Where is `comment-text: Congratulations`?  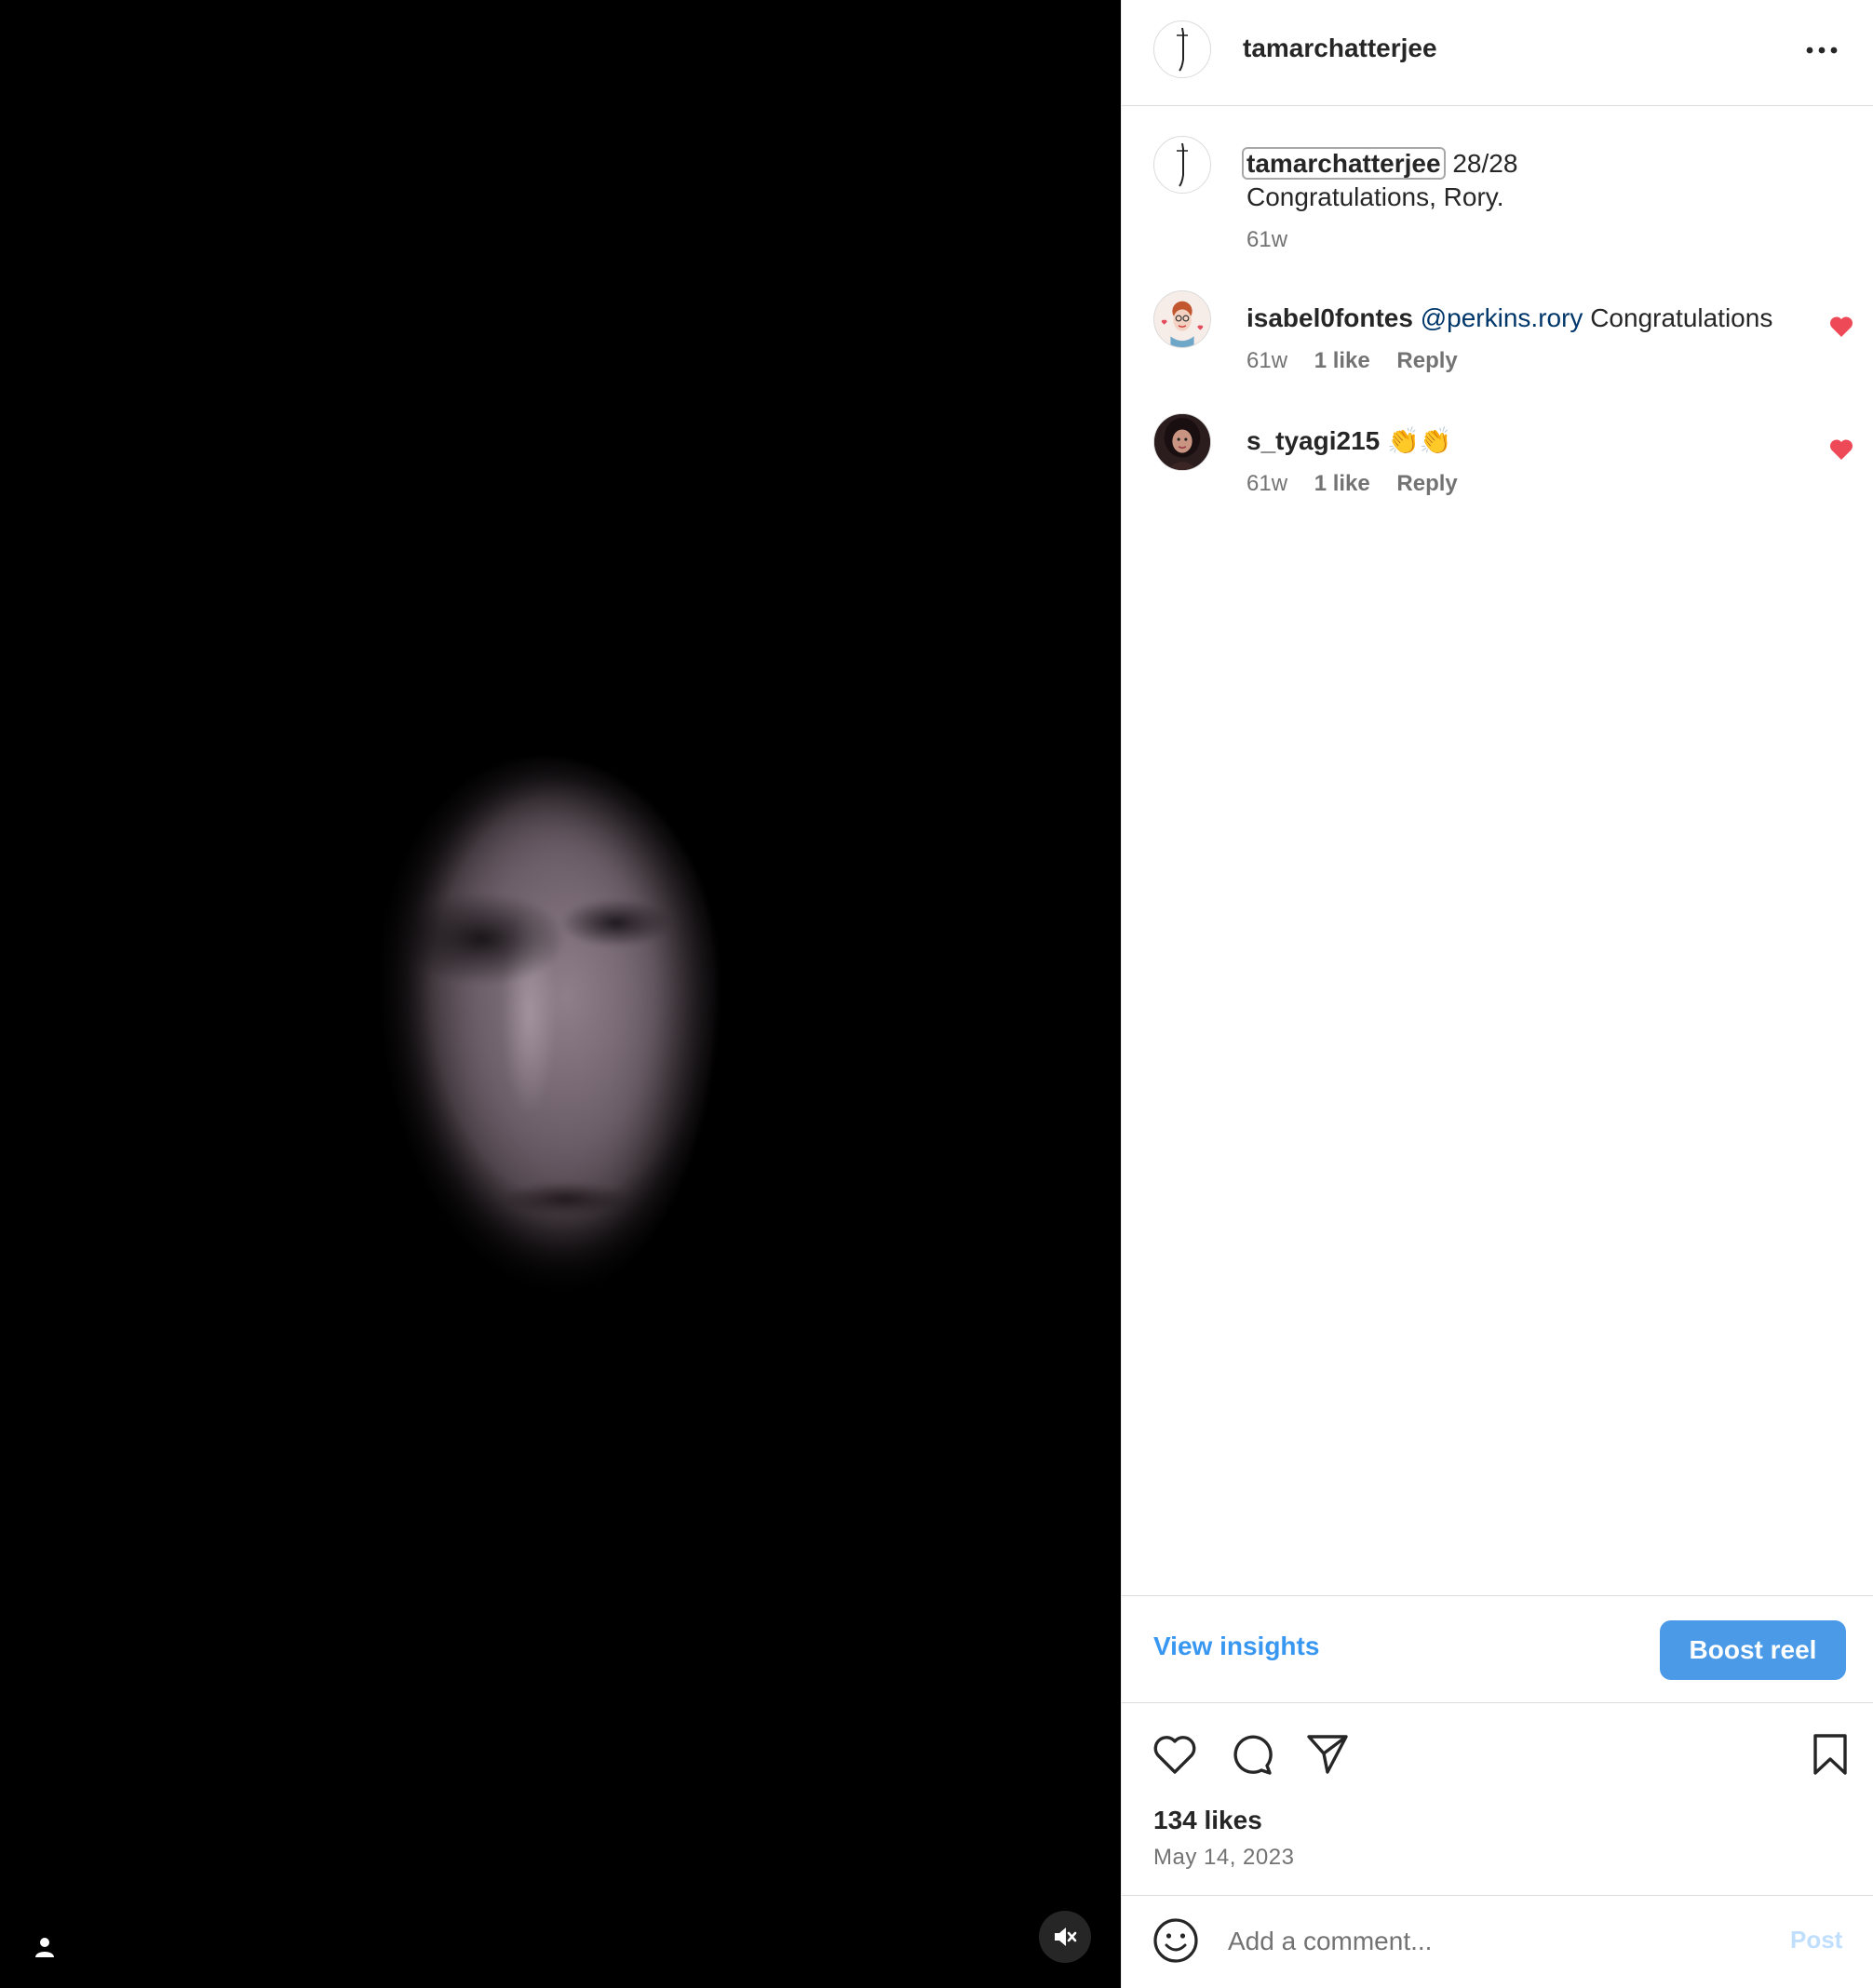
comment-text: Congratulations is located at coordinates (1682, 317).